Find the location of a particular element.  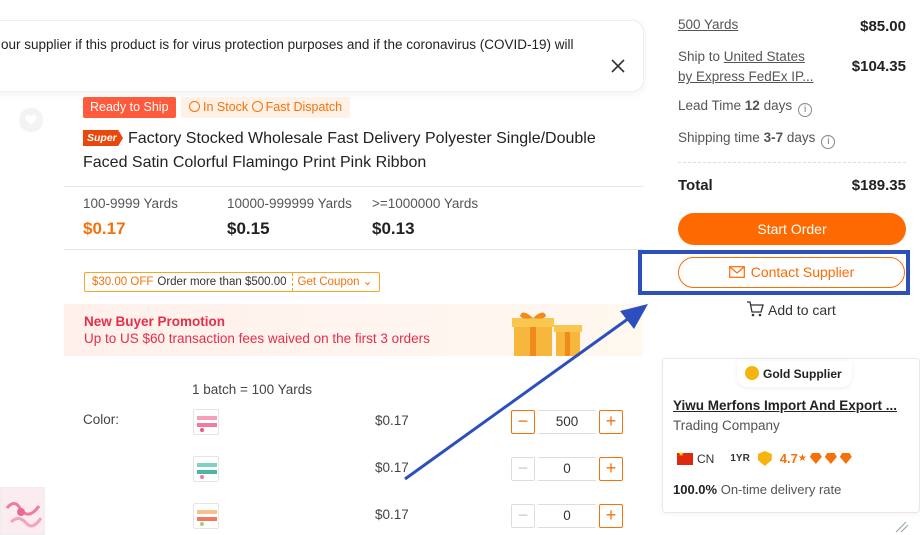

verified-shield-icon is located at coordinates (764, 458).